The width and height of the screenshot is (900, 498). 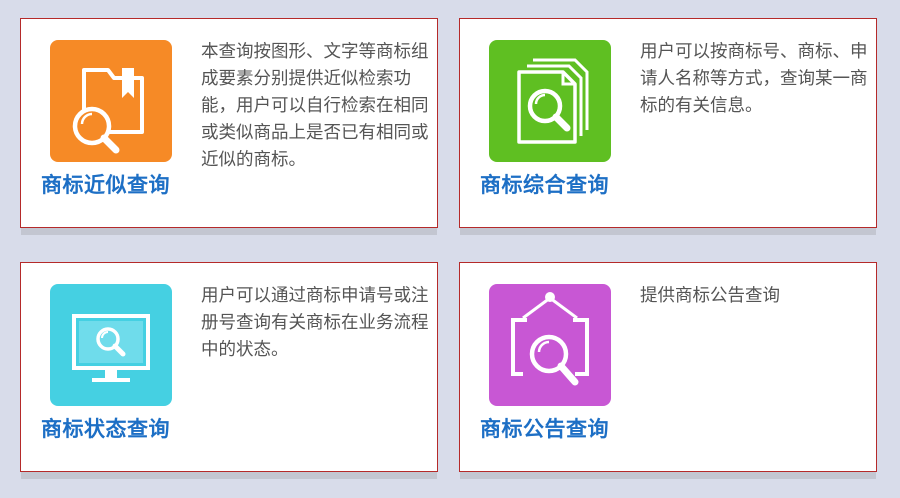 I want to click on monitor-search-icon, so click(x=111, y=345).